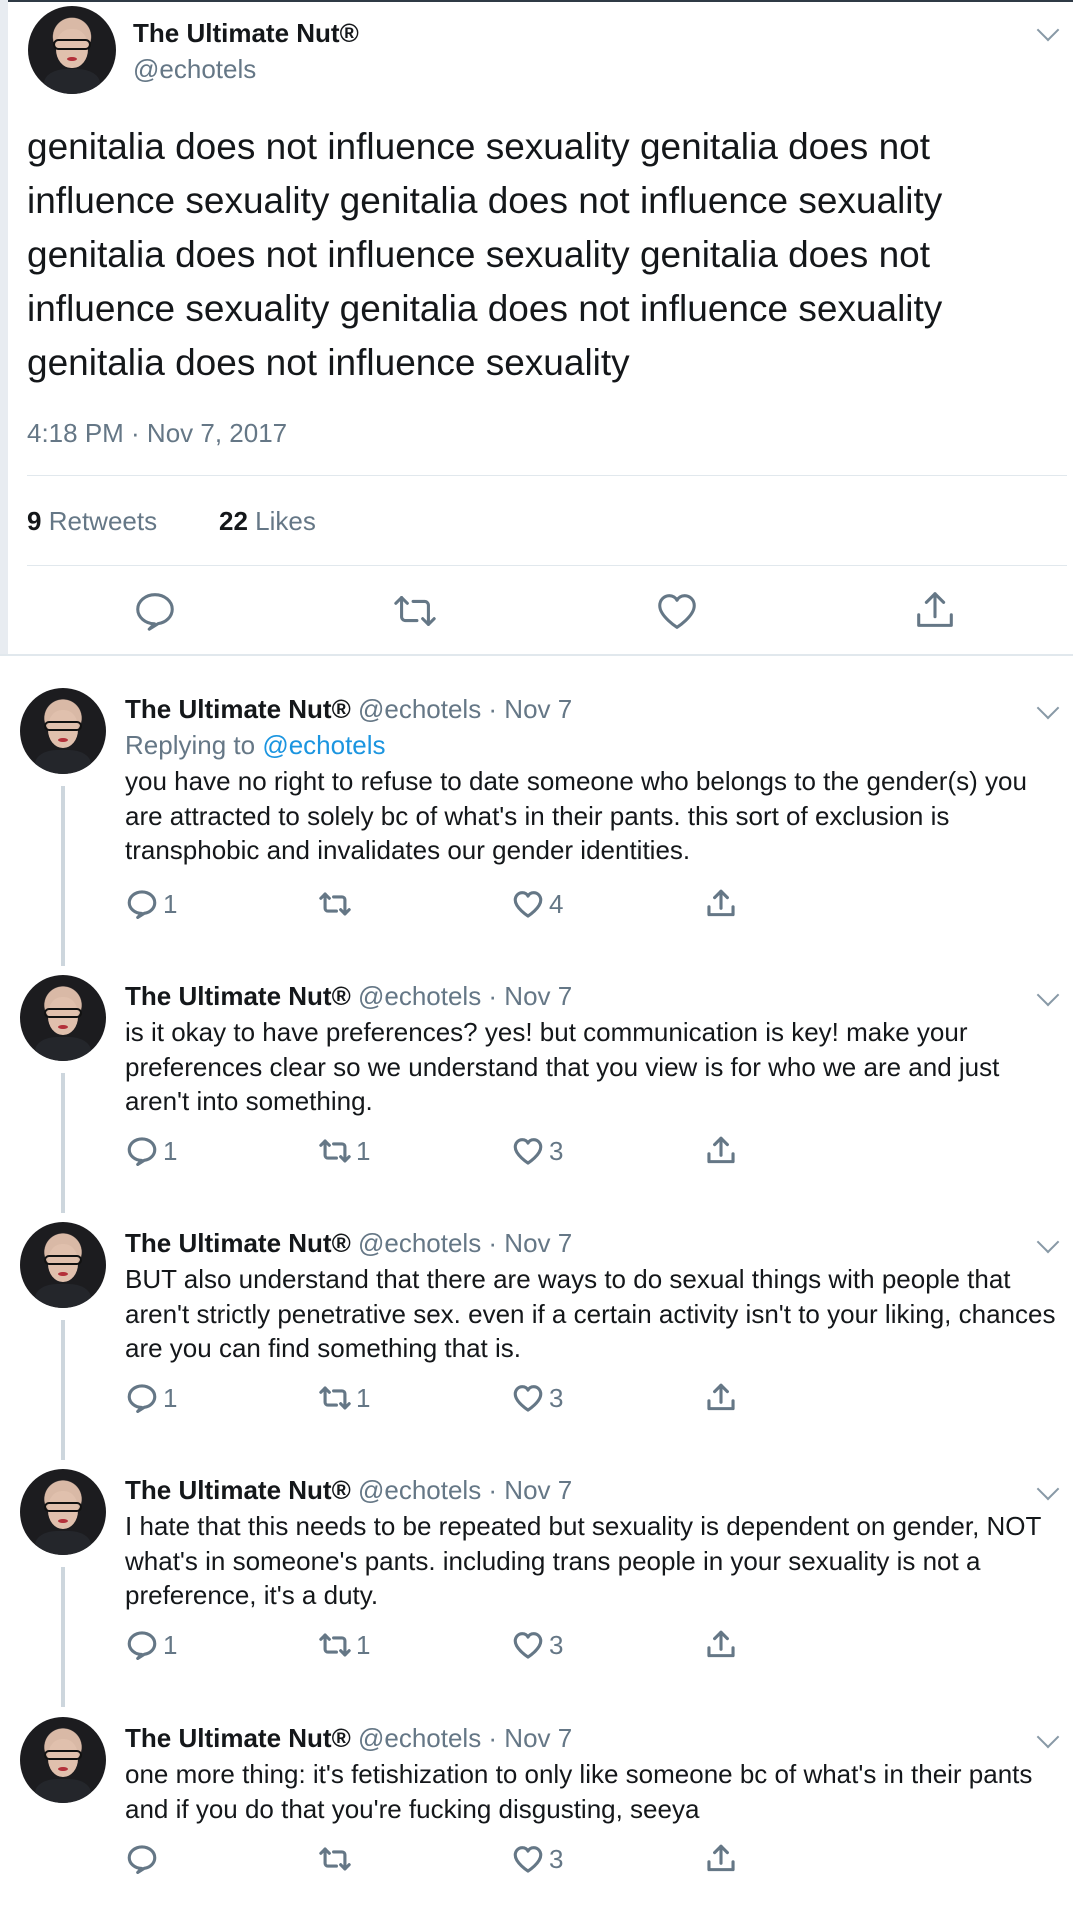 This screenshot has height=1911, width=1073. Describe the element at coordinates (556, 903) in the screenshot. I see `like-count: 4` at that location.